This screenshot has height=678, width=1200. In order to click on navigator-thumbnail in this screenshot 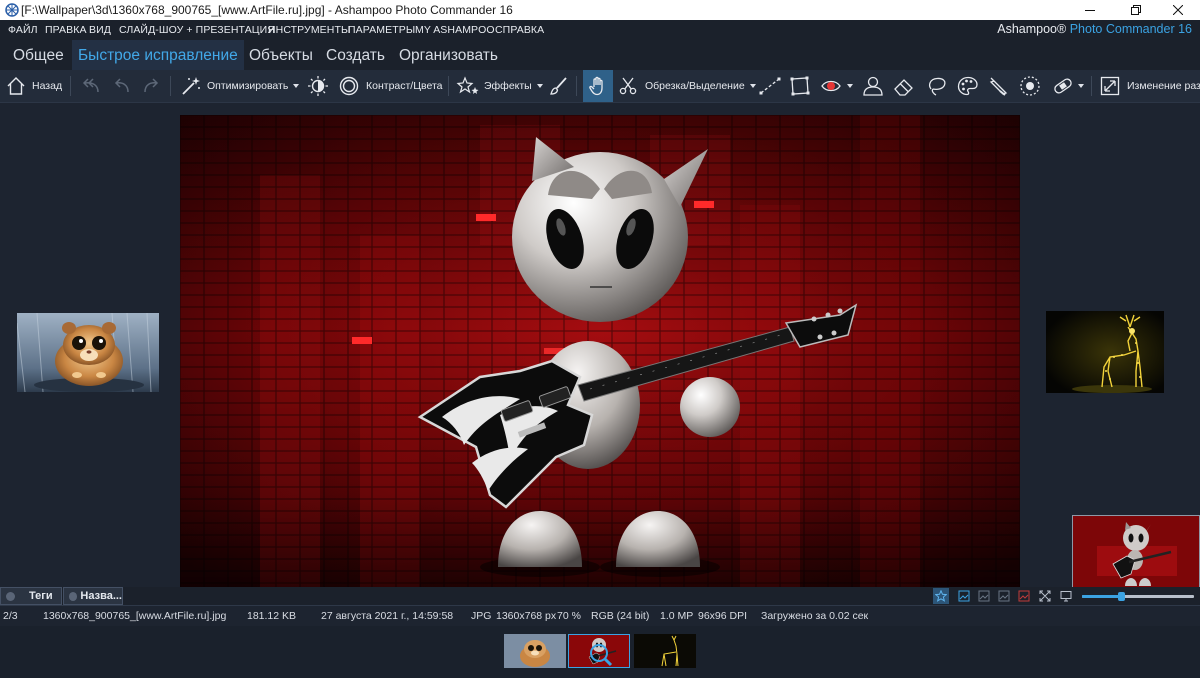, I will do `click(1136, 552)`.